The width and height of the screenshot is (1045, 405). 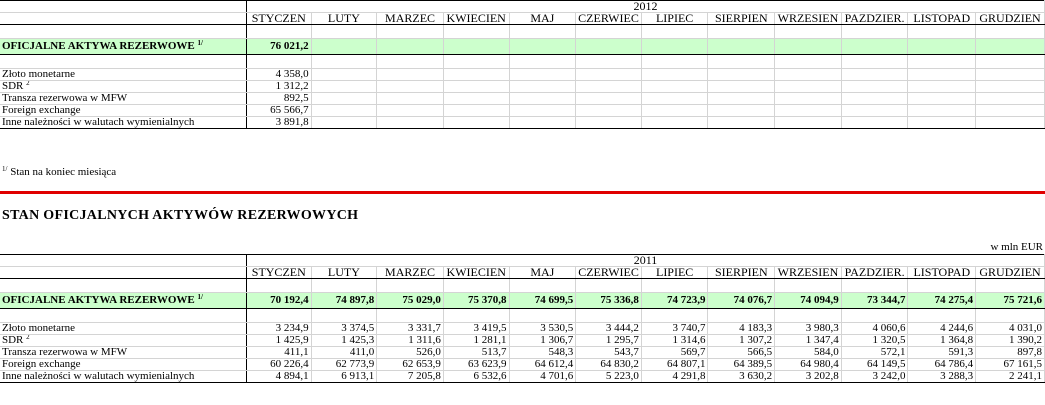 What do you see at coordinates (123, 272) in the screenshot?
I see `months-row-label` at bounding box center [123, 272].